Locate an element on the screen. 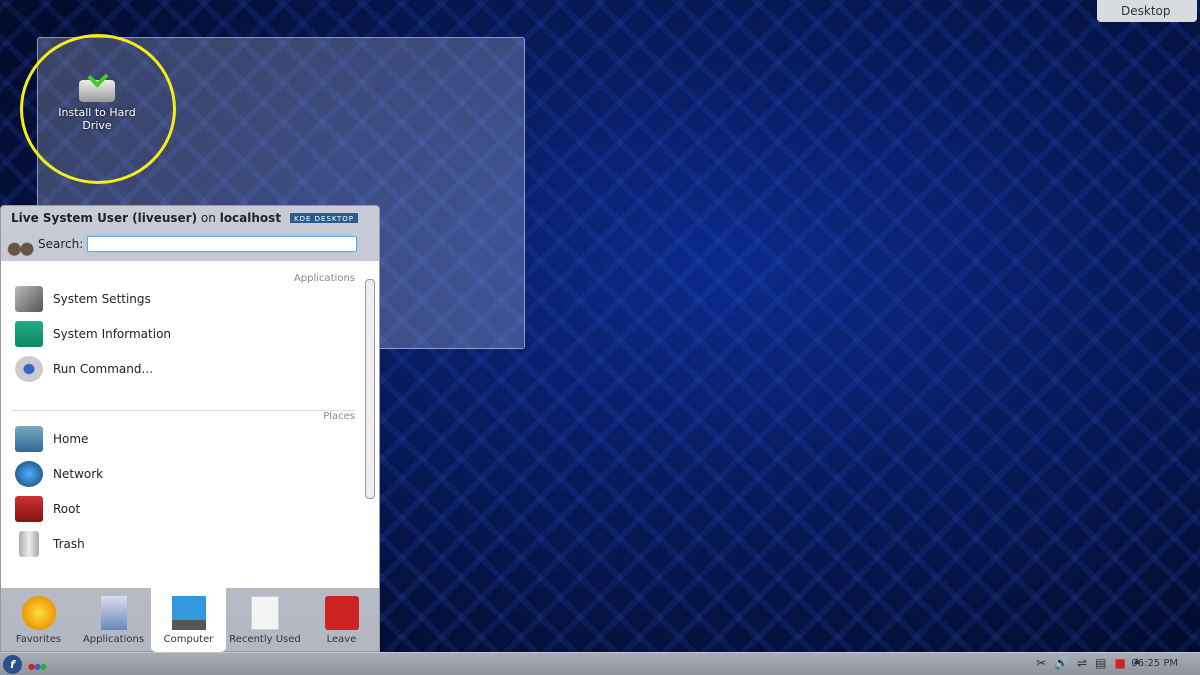 This screenshot has width=1200, height=675. volume-icon: 🔊 is located at coordinates (1061, 663).